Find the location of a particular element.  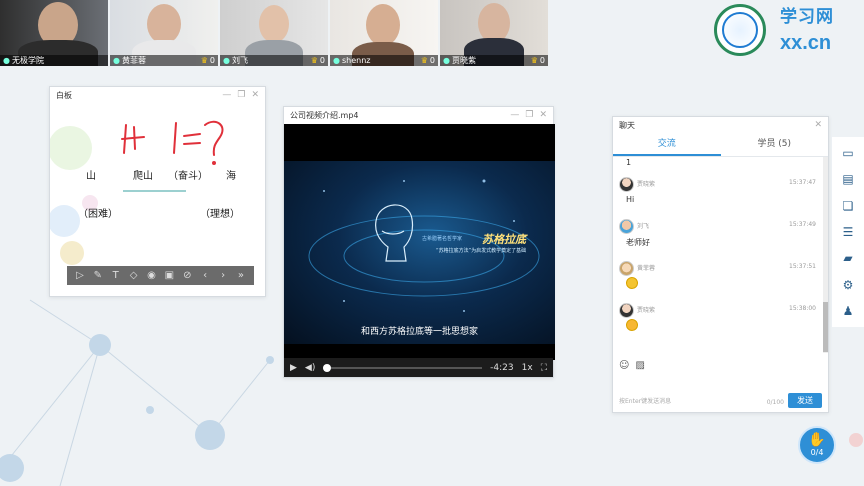

seek-knob is located at coordinates (327, 367).